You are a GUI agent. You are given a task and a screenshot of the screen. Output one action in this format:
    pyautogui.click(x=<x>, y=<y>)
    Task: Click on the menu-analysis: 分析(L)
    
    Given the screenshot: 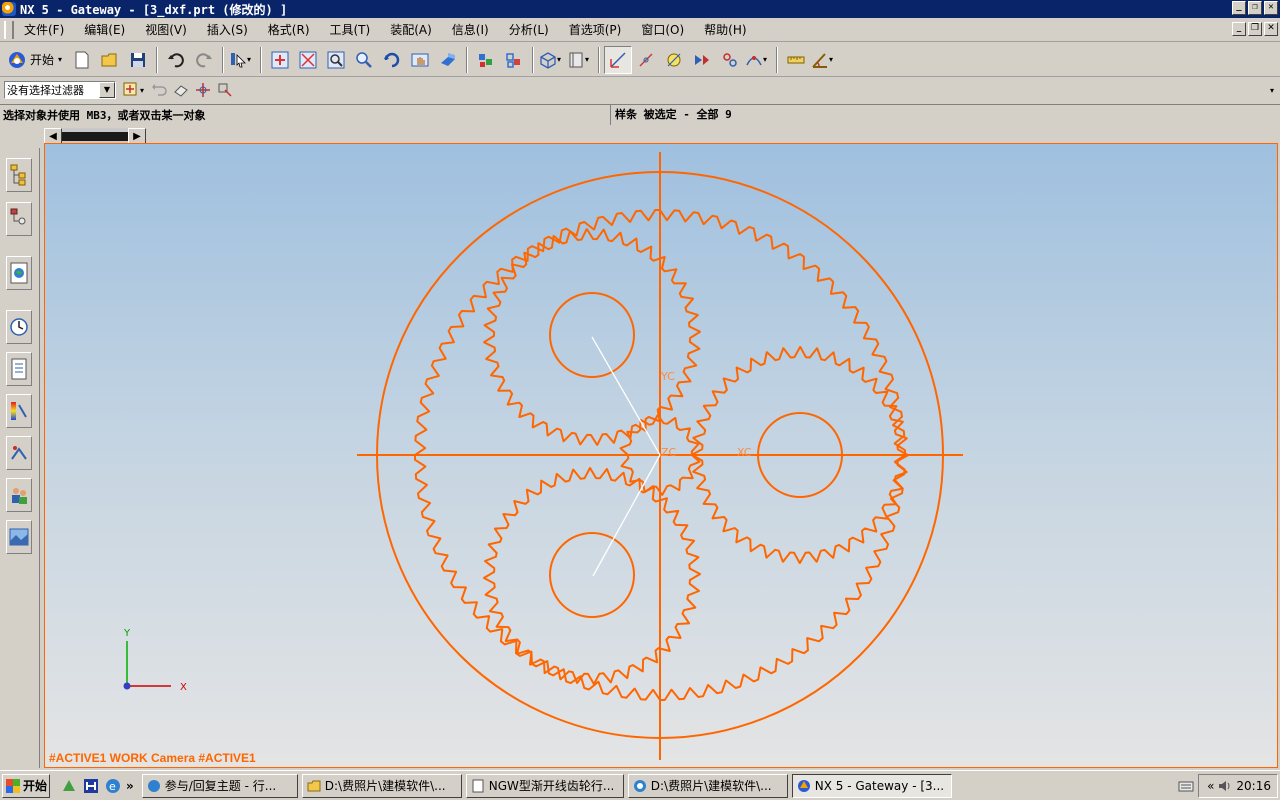 What is the action you would take?
    pyautogui.click(x=529, y=30)
    